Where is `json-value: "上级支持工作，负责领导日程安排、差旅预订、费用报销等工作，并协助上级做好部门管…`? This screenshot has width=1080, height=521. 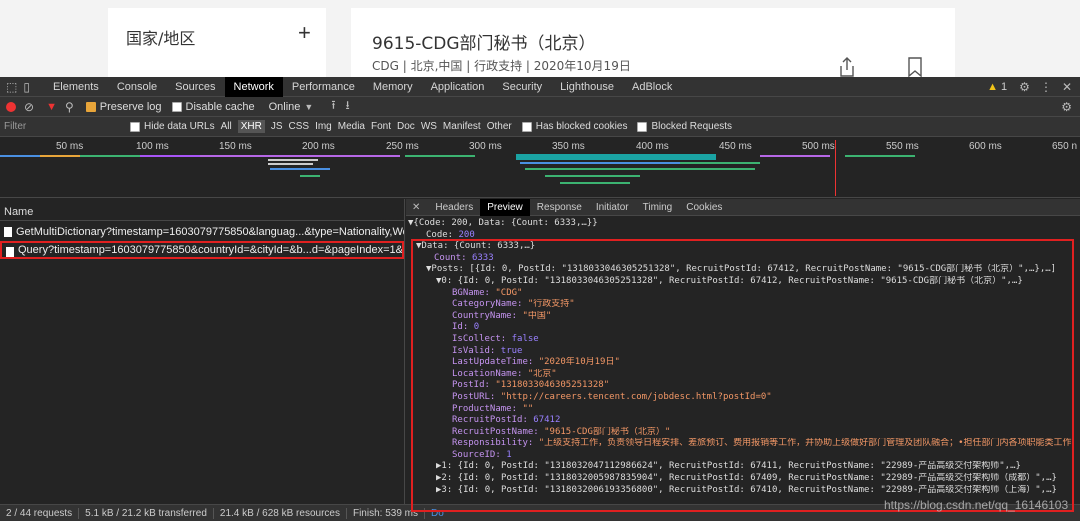
json-value: "上级支持工作，负责领导日程安排、差旅预订、费用报销等工作，并协助上级做好部门管… is located at coordinates (805, 443).